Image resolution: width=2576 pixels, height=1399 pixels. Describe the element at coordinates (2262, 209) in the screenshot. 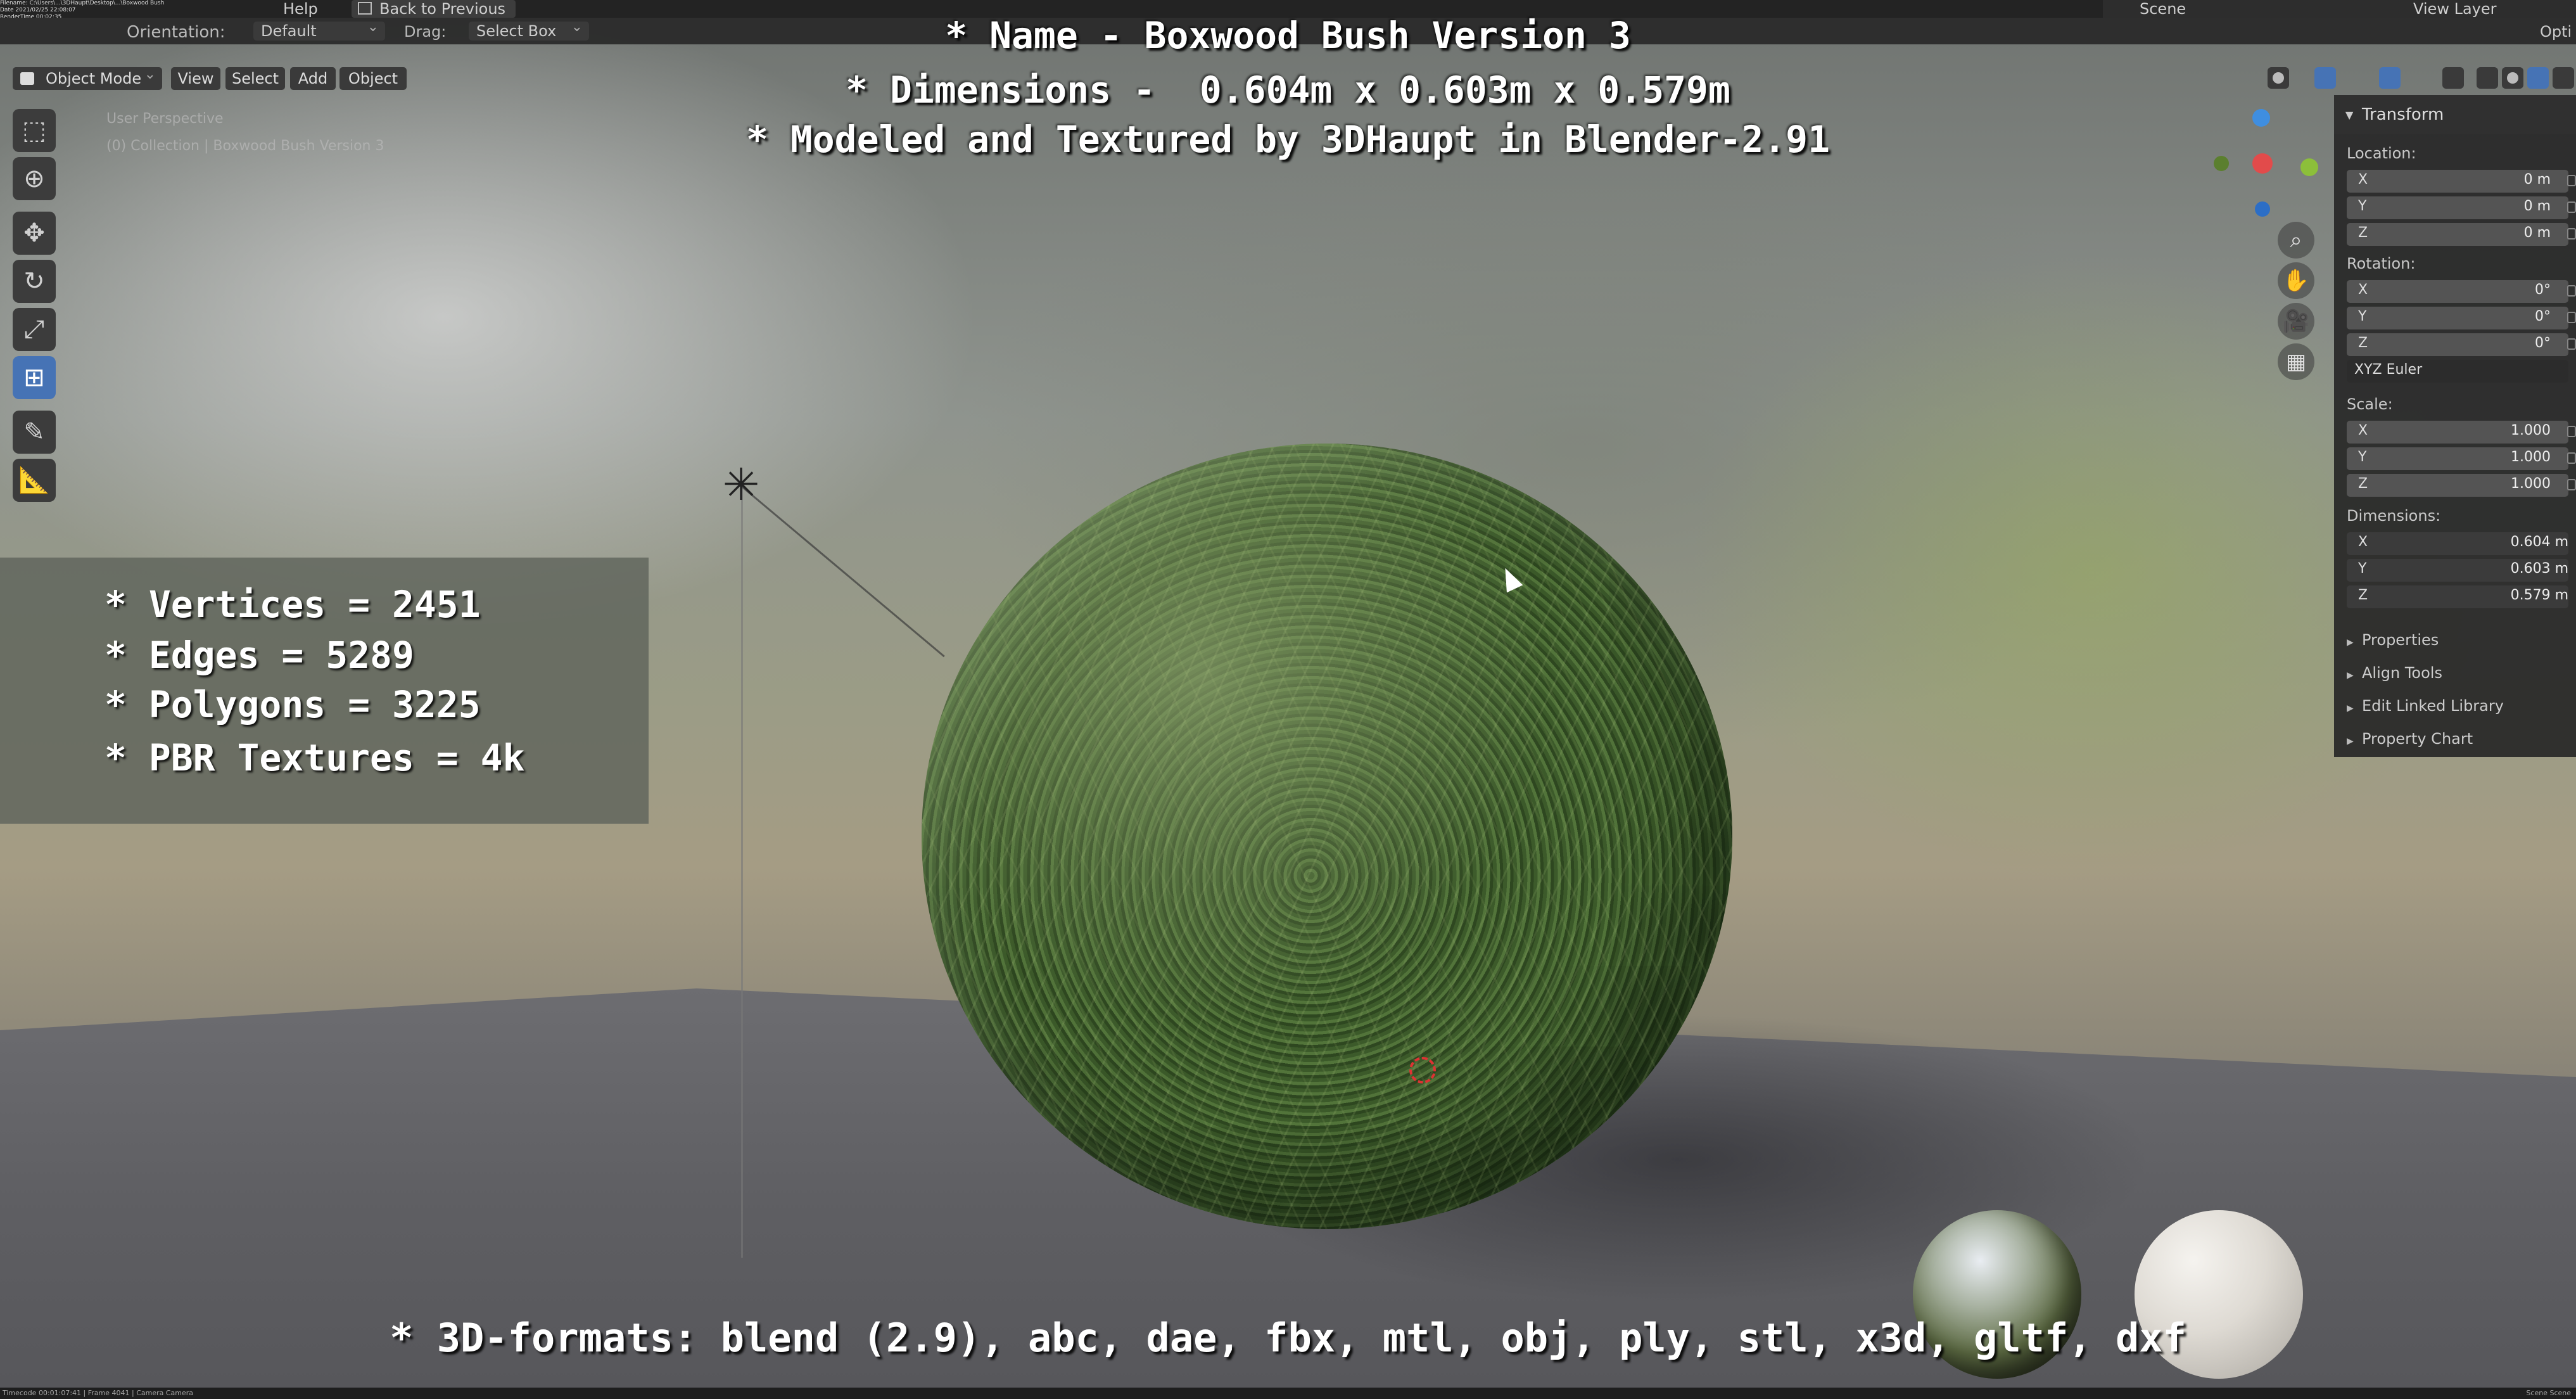

I see `gizmo-neg-z-icon` at that location.